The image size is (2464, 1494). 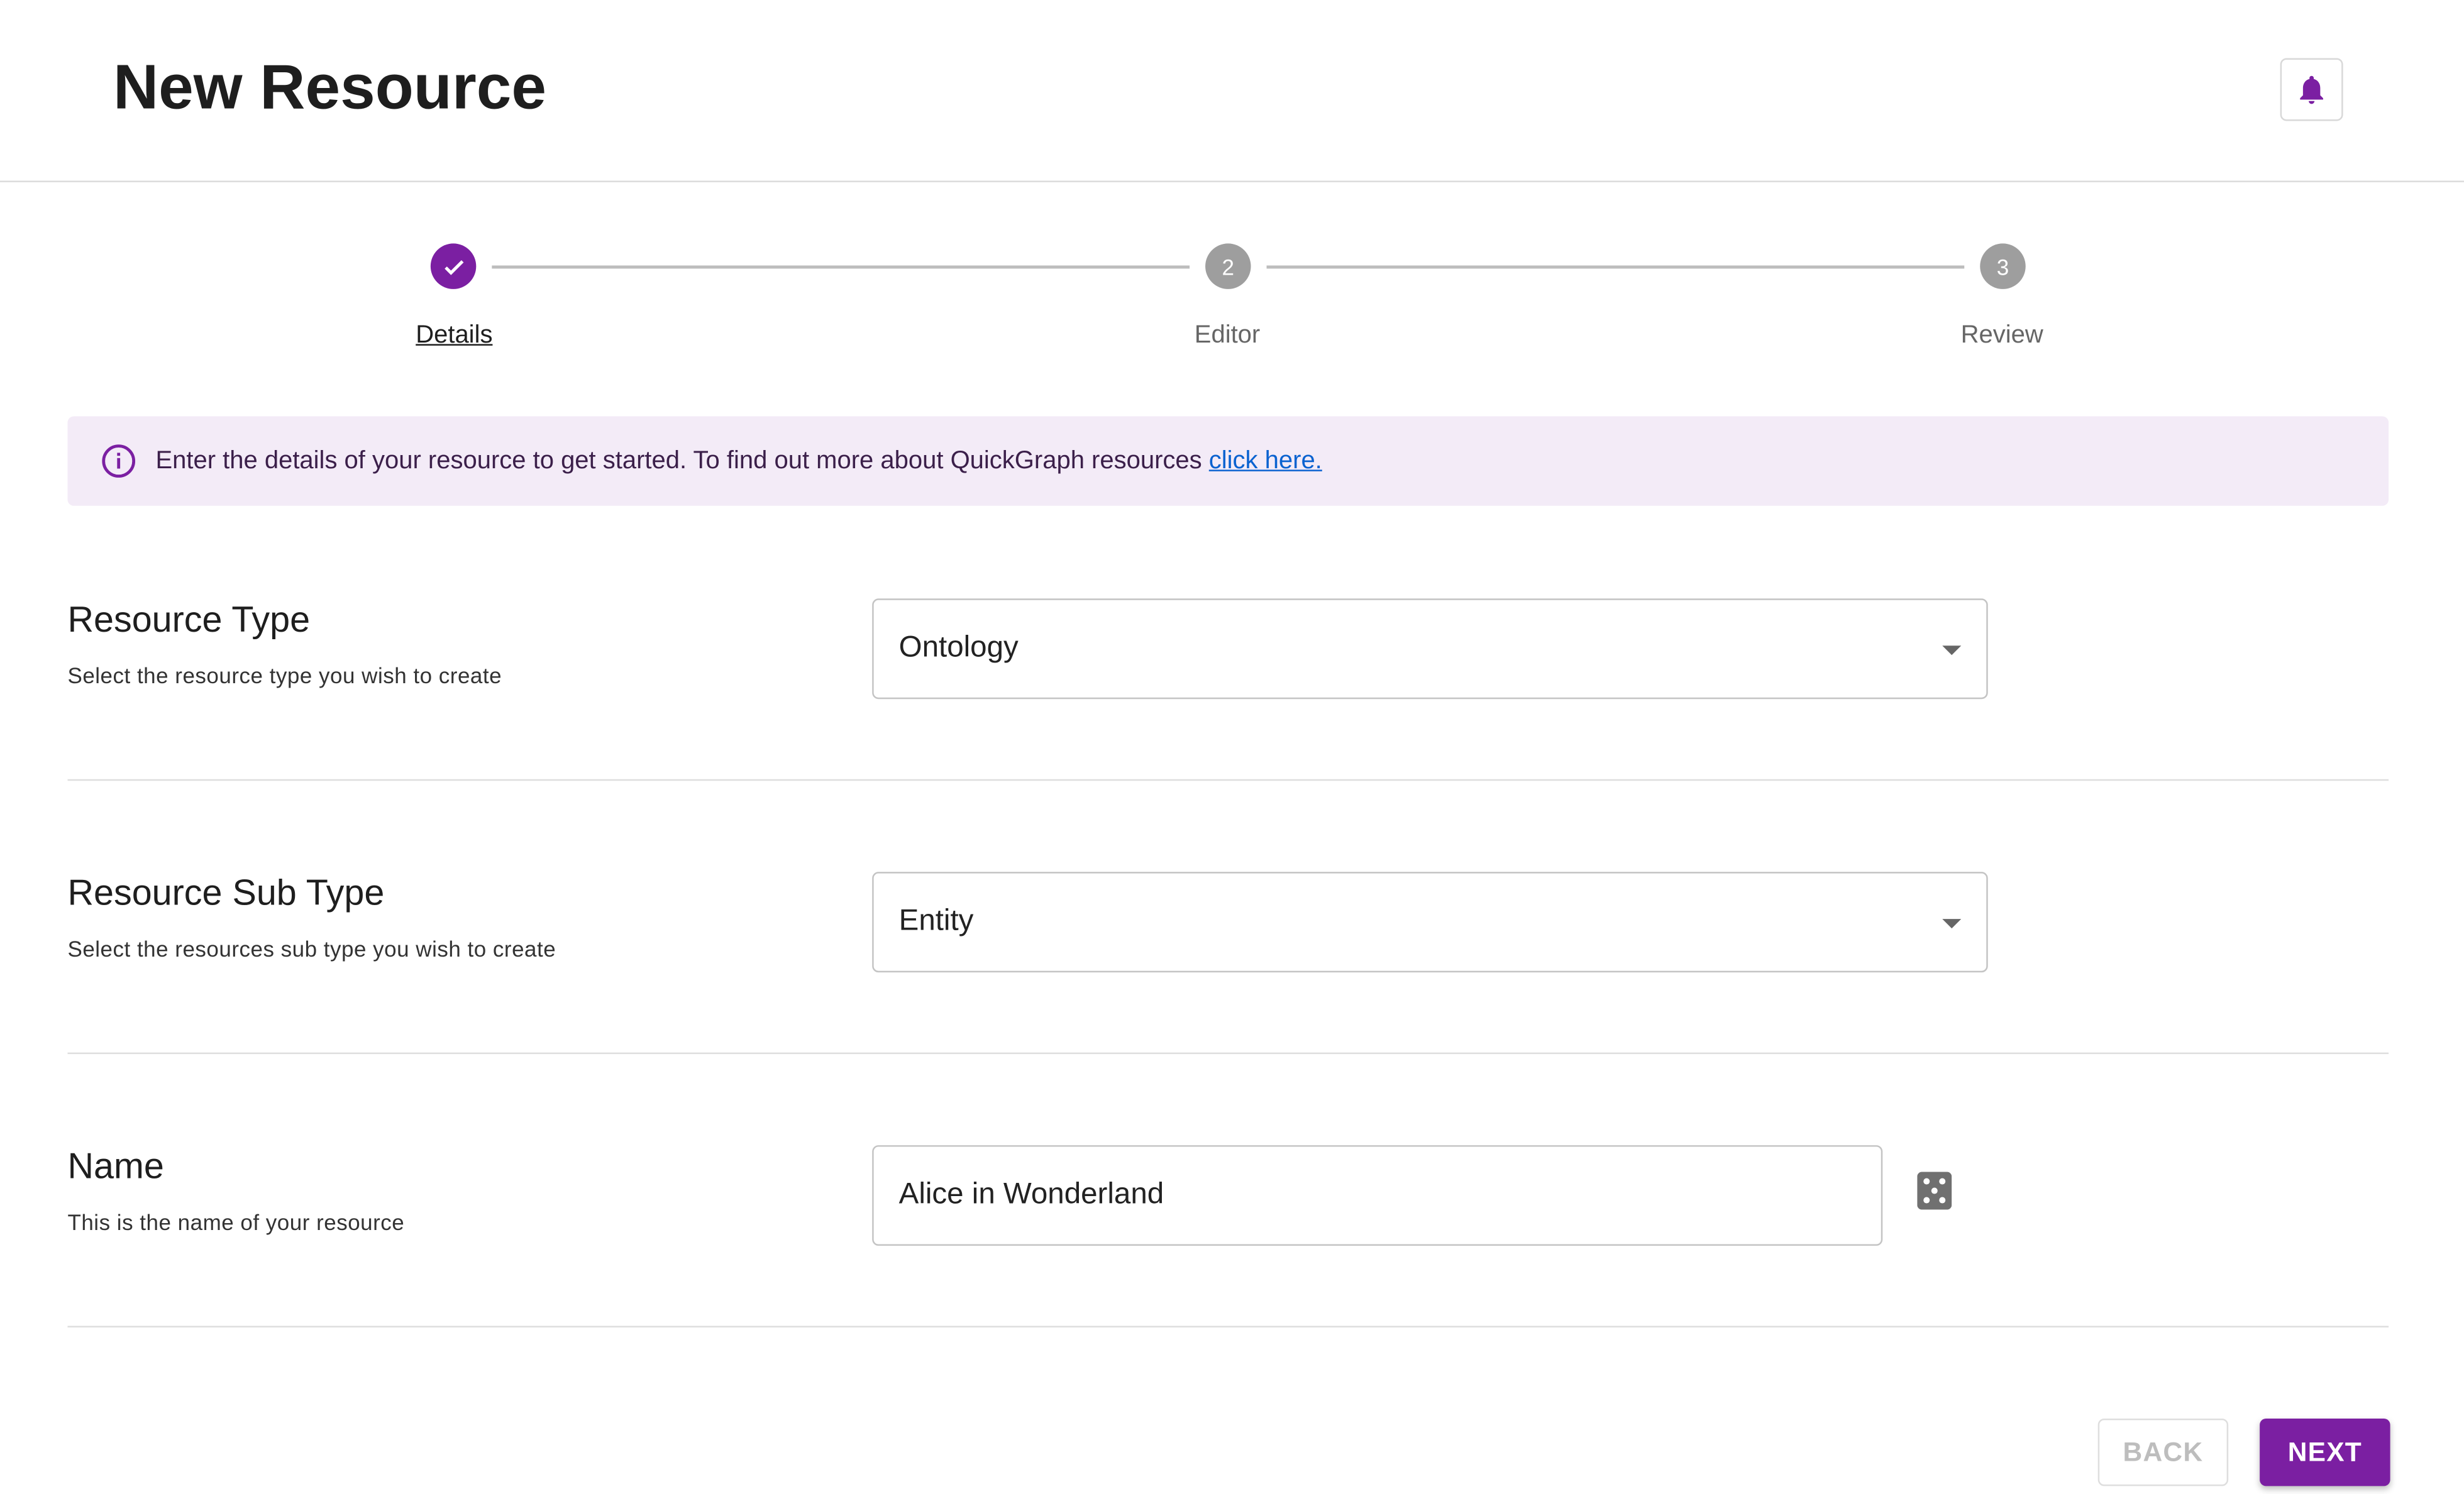 I want to click on info-icon, so click(x=119, y=461).